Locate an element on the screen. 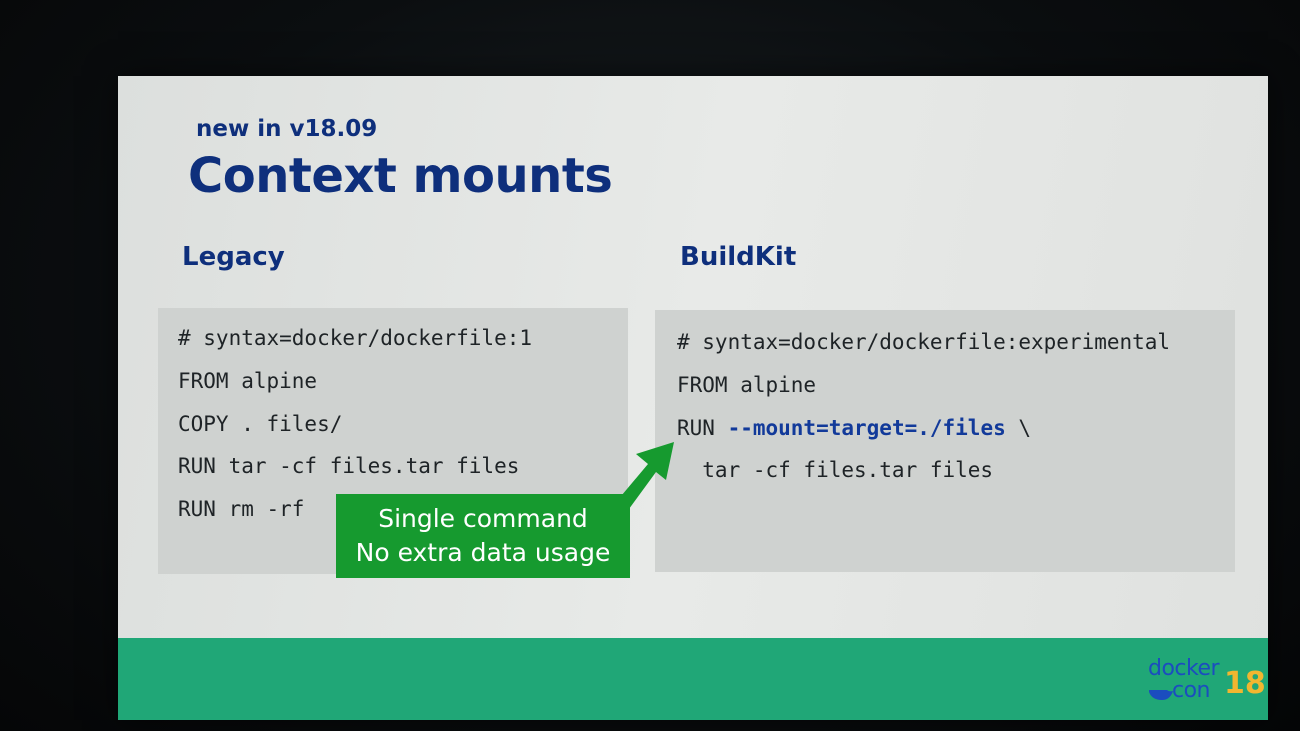 This screenshot has width=1300, height=731. logo-year-number: 18 is located at coordinates (1245, 683).